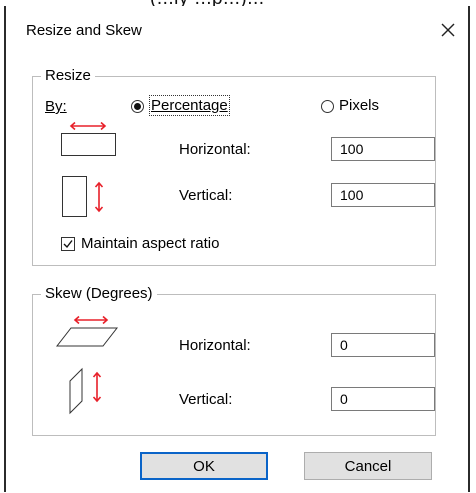  Describe the element at coordinates (237, 28) in the screenshot. I see `title-bar: Resize and Skew` at that location.